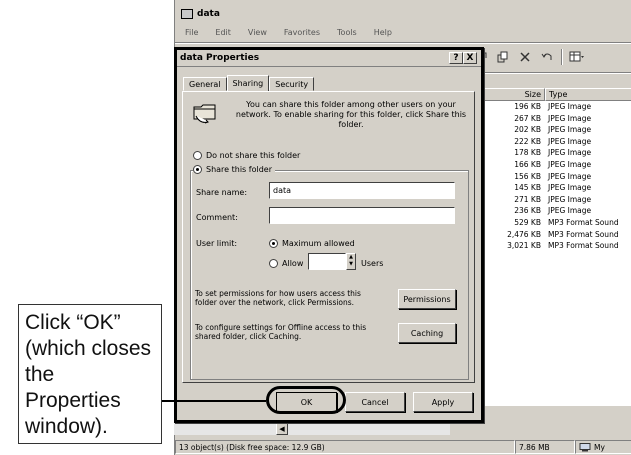  What do you see at coordinates (362, 215) in the screenshot?
I see `comment-field` at bounding box center [362, 215].